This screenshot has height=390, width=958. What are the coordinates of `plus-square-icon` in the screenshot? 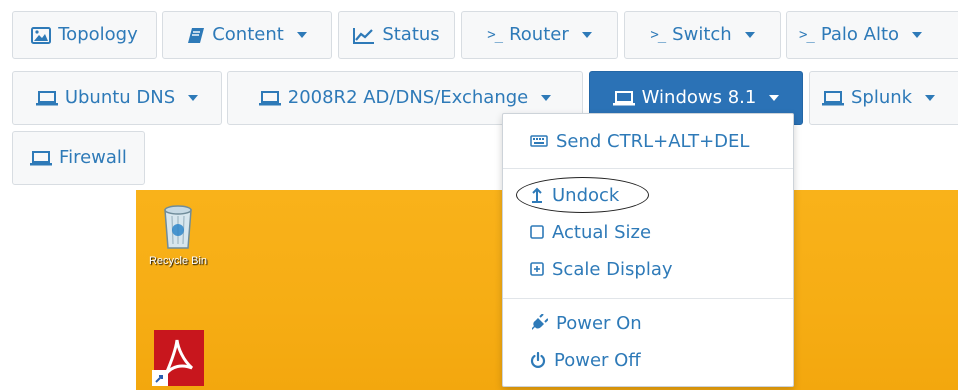 It's located at (537, 269).